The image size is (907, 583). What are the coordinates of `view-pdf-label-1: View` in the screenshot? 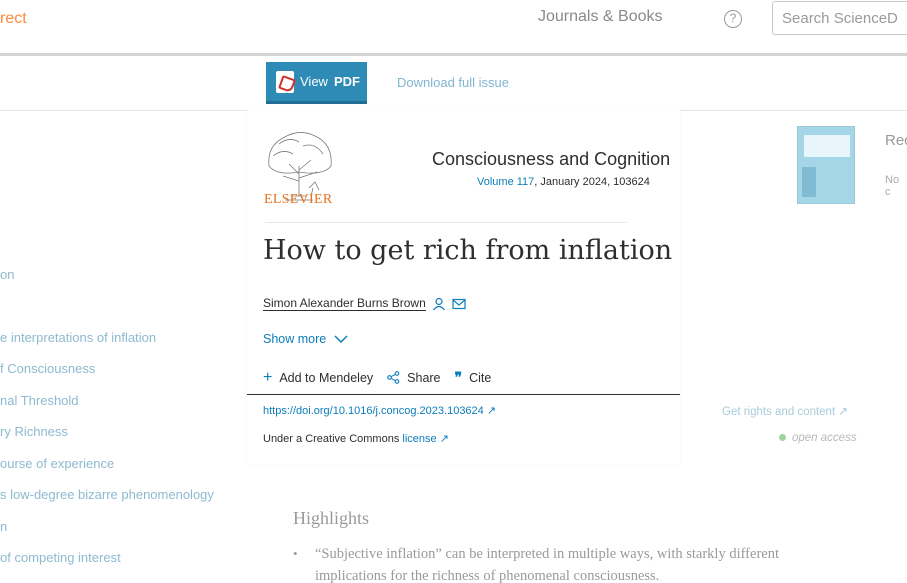 It's located at (314, 81).